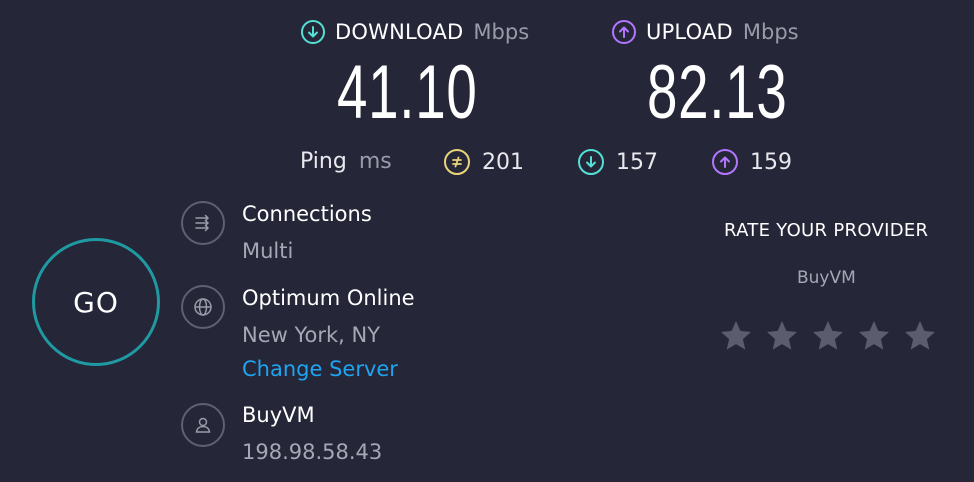 This screenshot has height=482, width=974. I want to click on rate-provider-title: RATE YOUR PROVIDER, so click(826, 230).